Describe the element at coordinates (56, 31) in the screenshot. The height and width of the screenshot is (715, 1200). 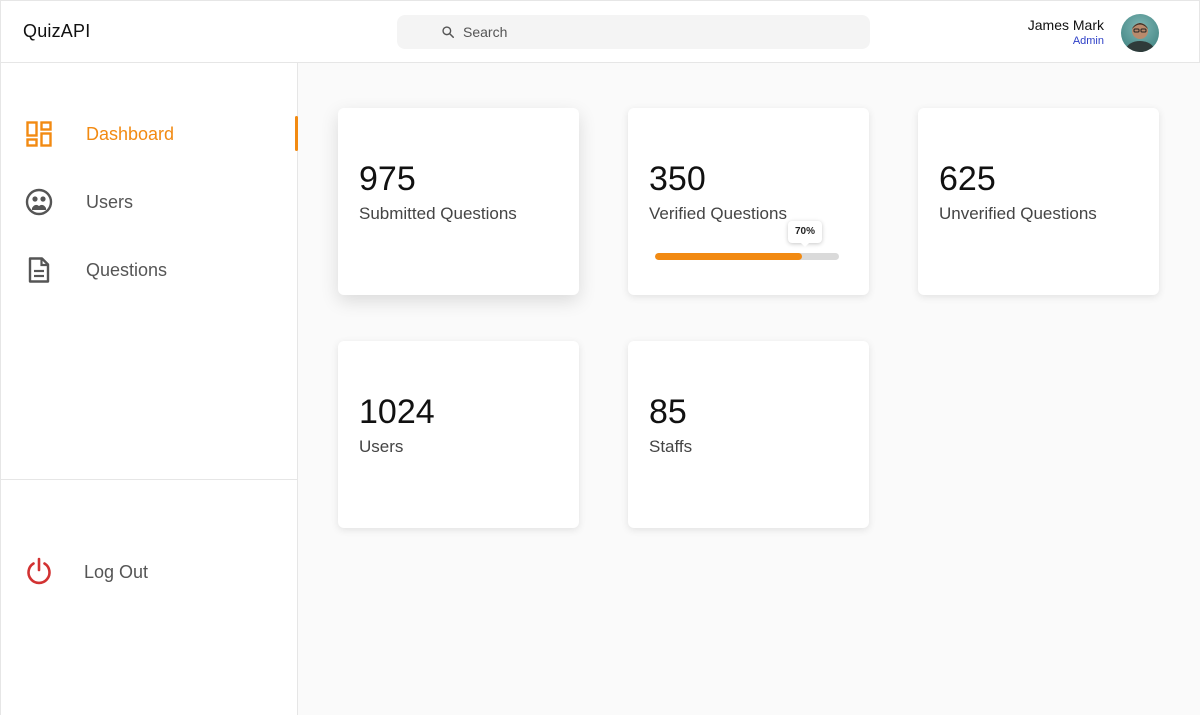
I see `brand-logo: QuizAPI` at that location.